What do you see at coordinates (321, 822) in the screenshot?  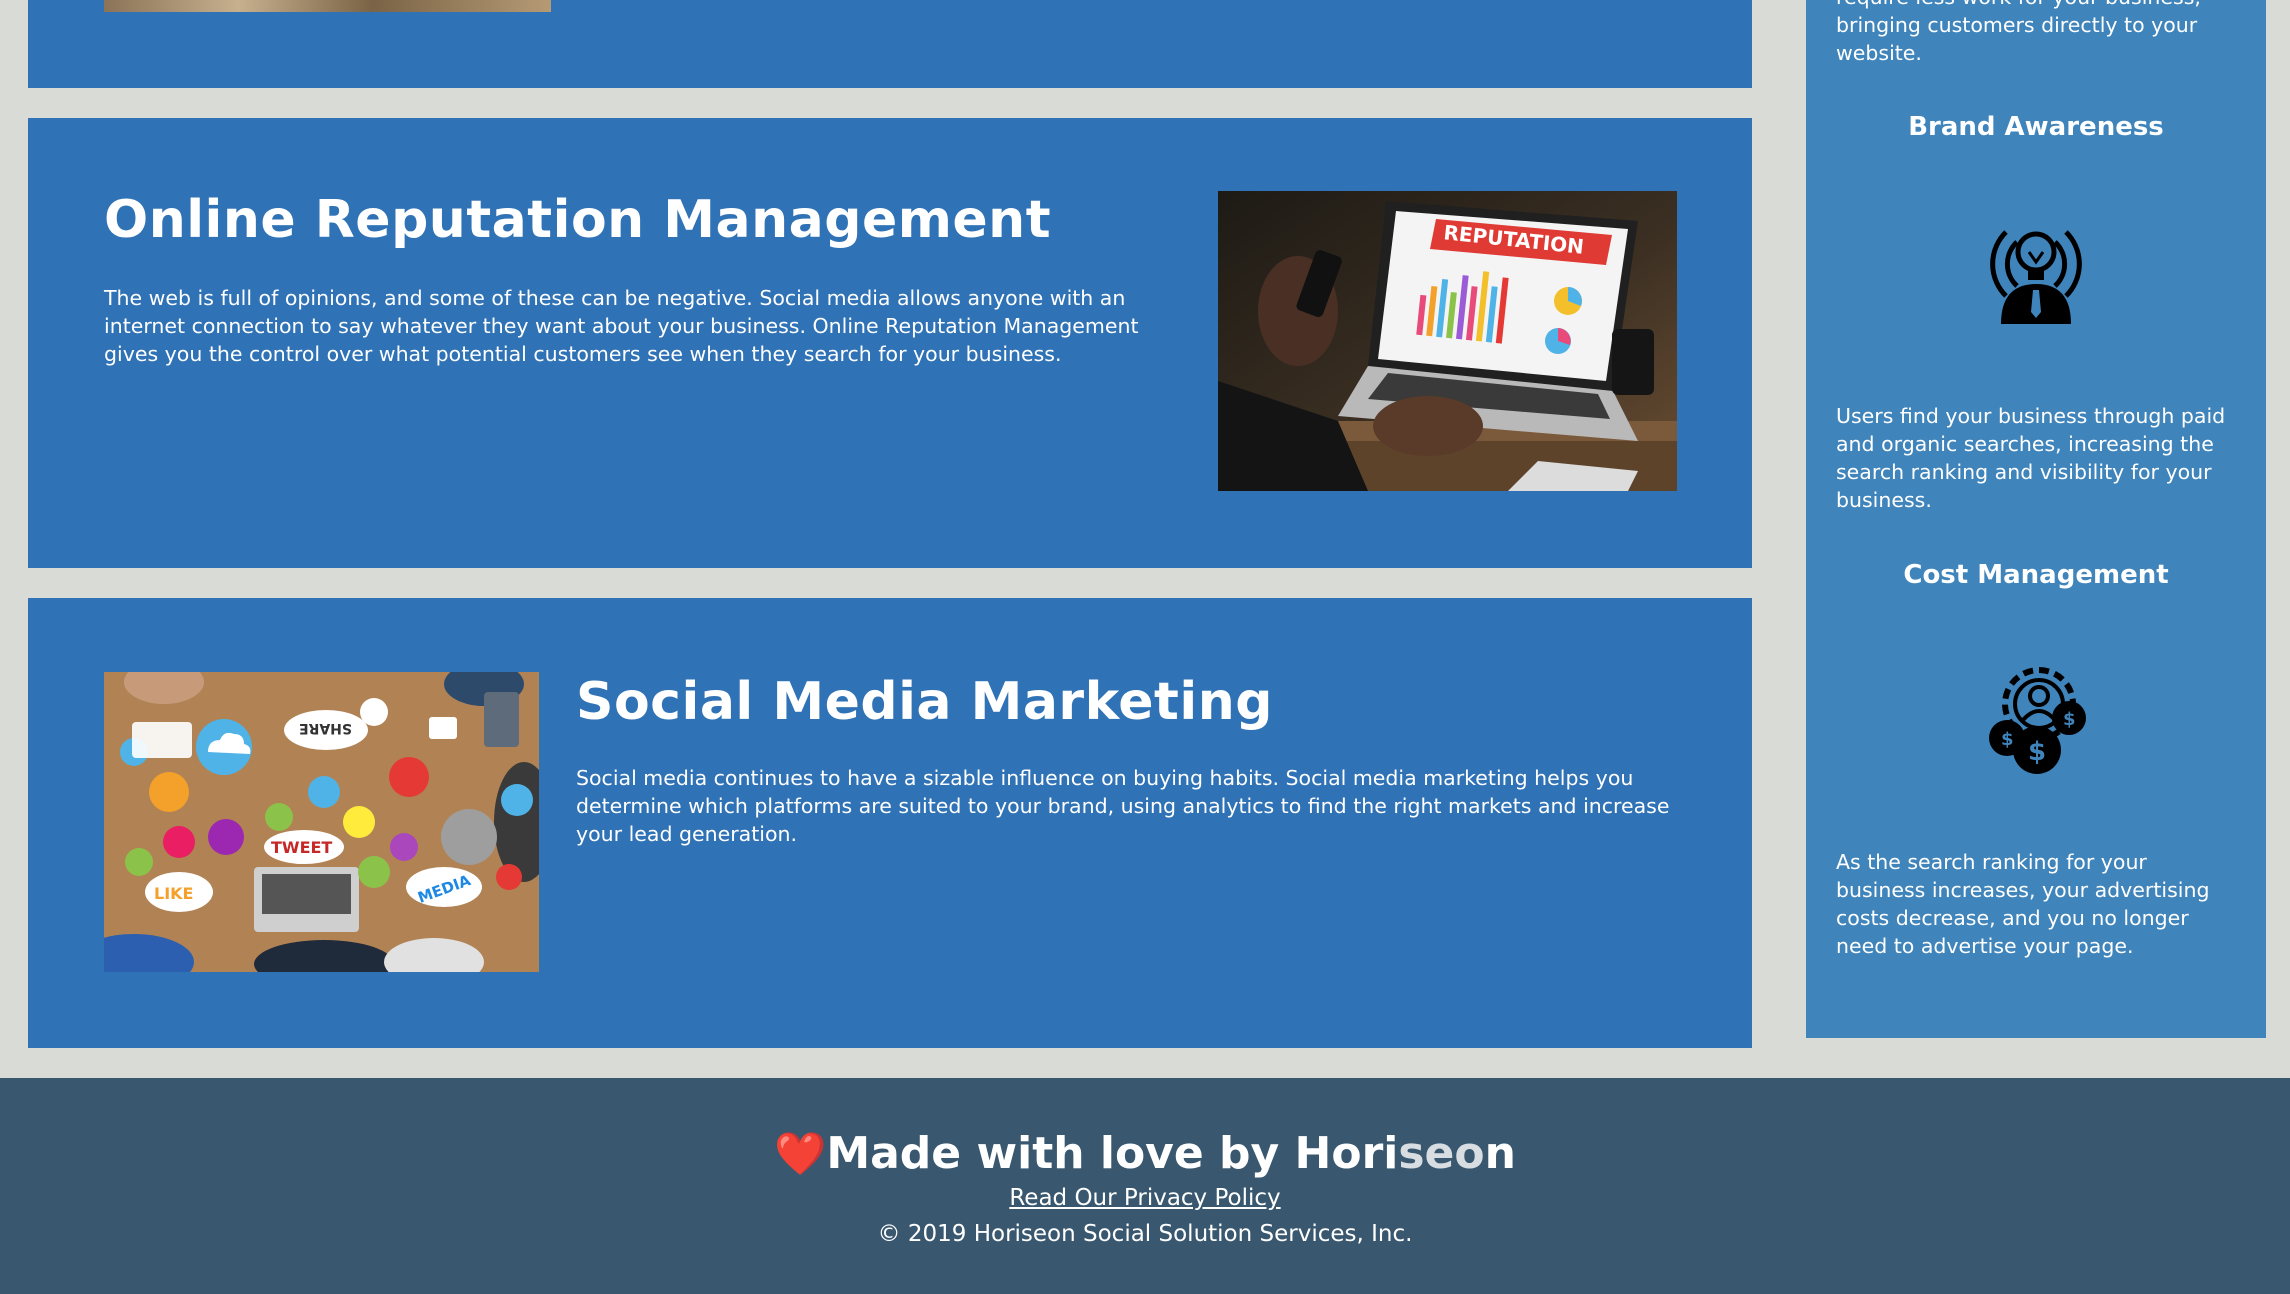 I see `social-media-marketing-image: SHARE TWEET LIKE MEDIA` at bounding box center [321, 822].